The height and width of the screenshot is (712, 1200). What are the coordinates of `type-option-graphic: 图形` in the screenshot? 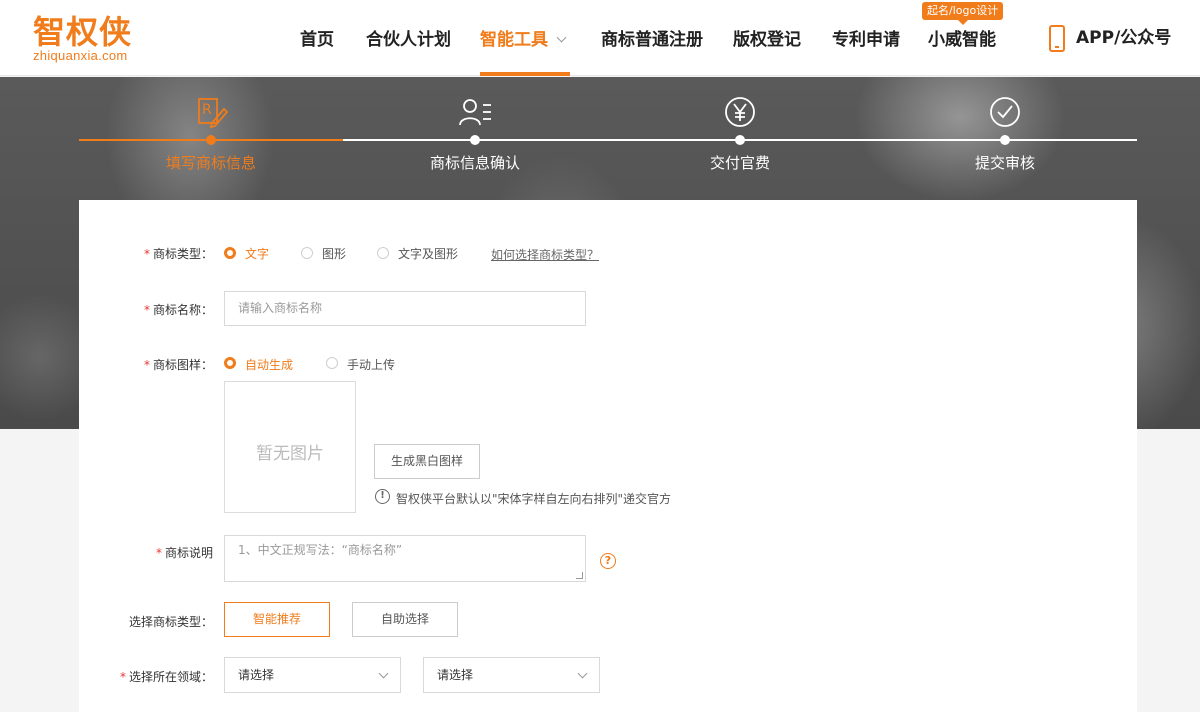 It's located at (334, 253).